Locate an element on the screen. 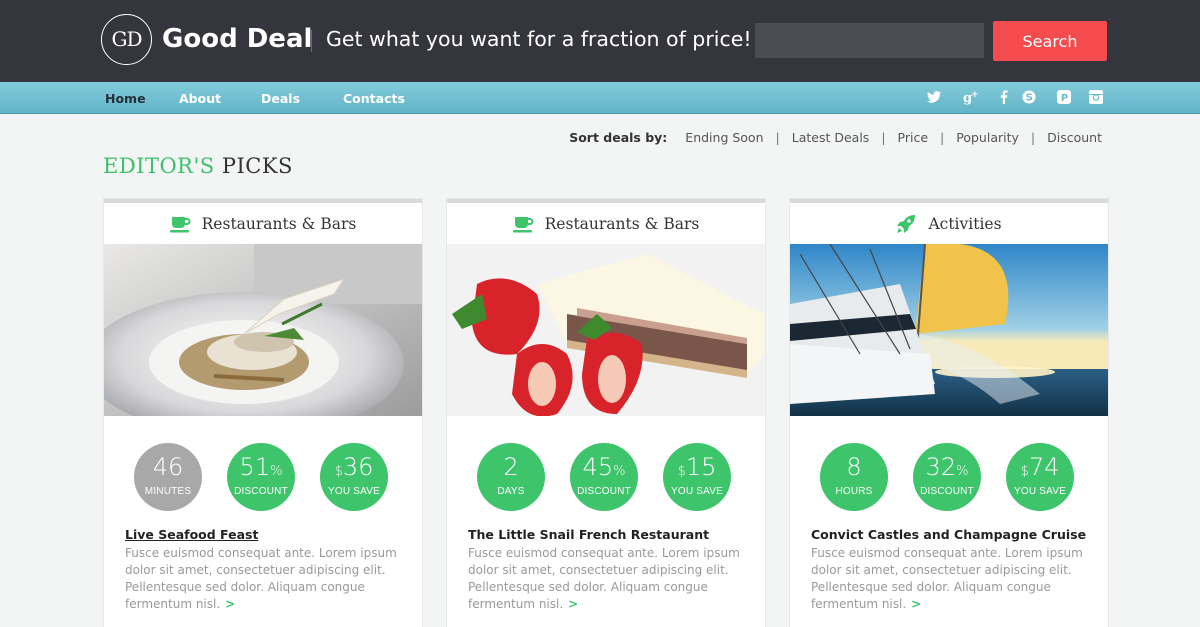 The height and width of the screenshot is (627, 1200). stat-value: 74 is located at coordinates (1044, 467).